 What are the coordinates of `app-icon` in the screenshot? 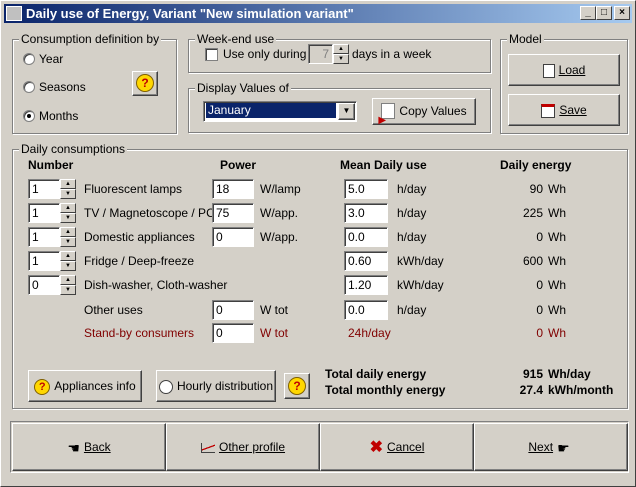 It's located at (14, 13).